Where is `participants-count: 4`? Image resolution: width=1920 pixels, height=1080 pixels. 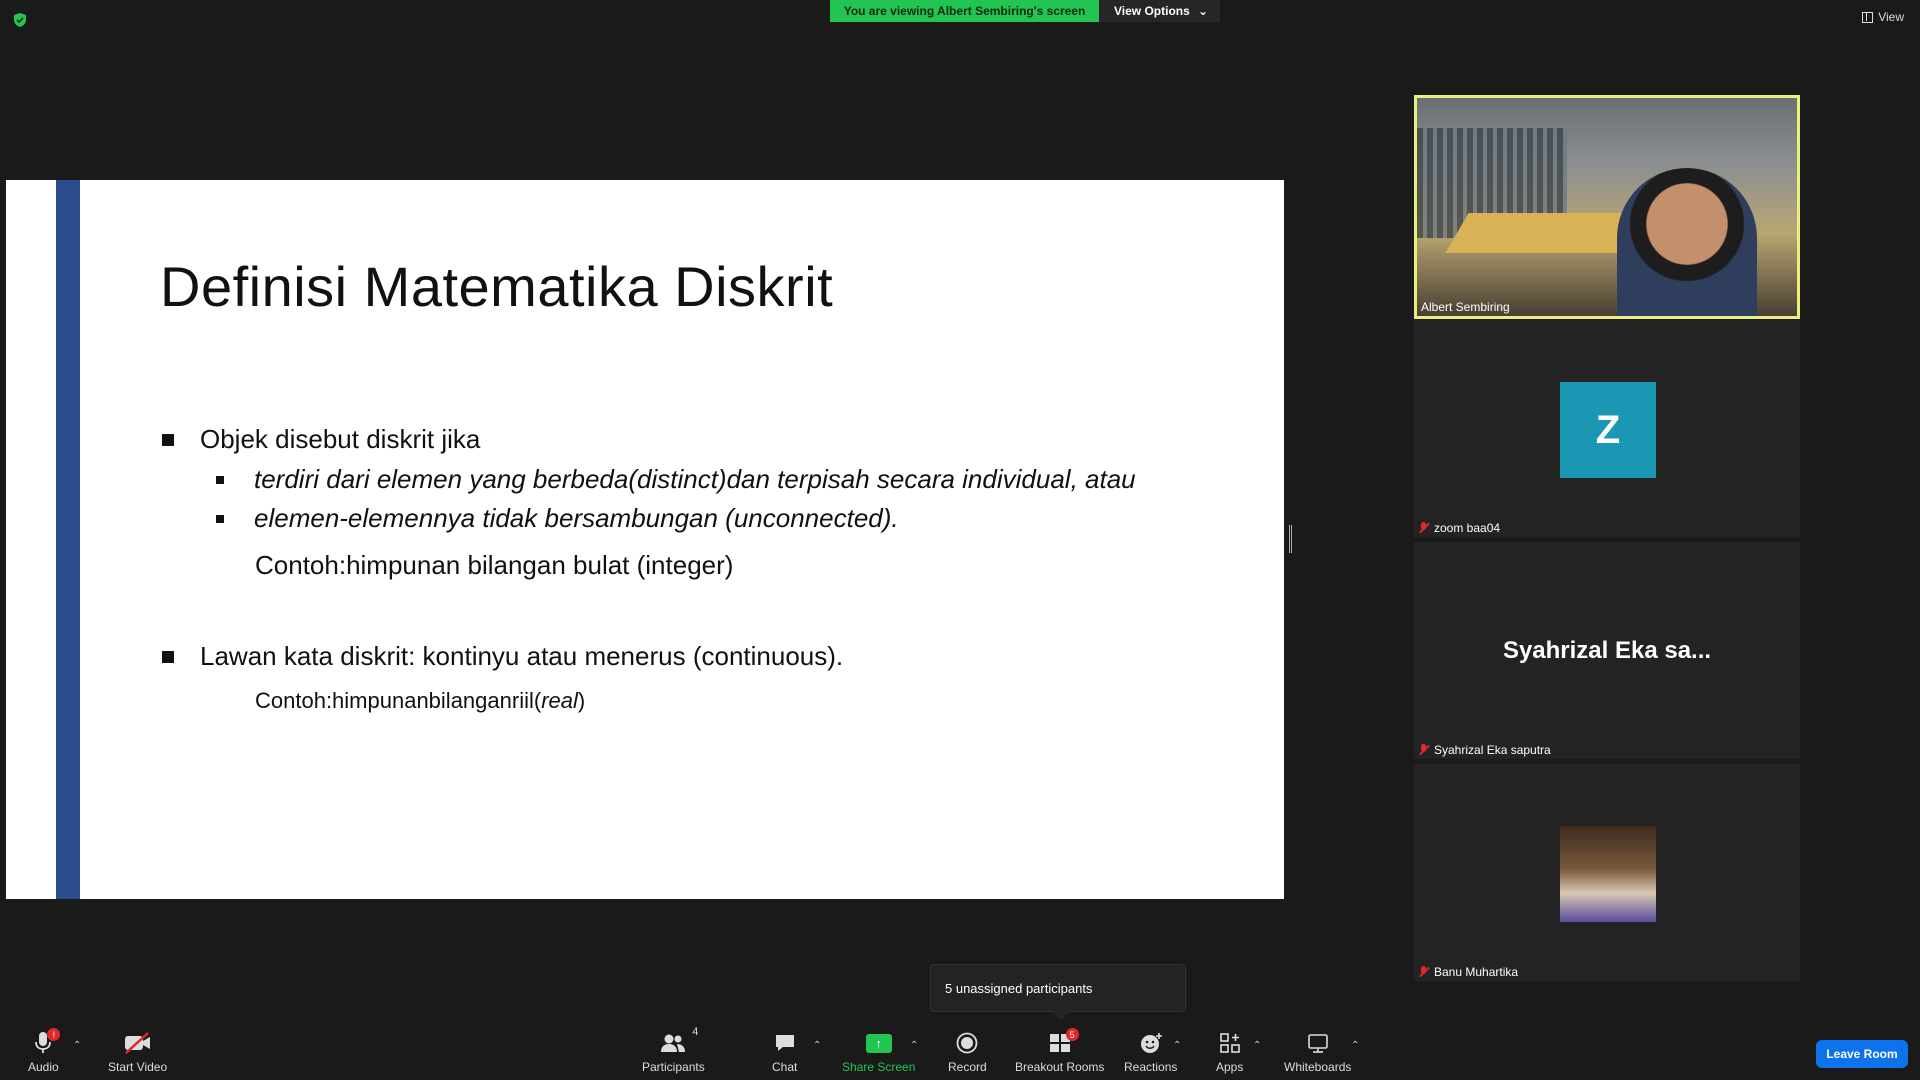
participants-count: 4 is located at coordinates (695, 1032).